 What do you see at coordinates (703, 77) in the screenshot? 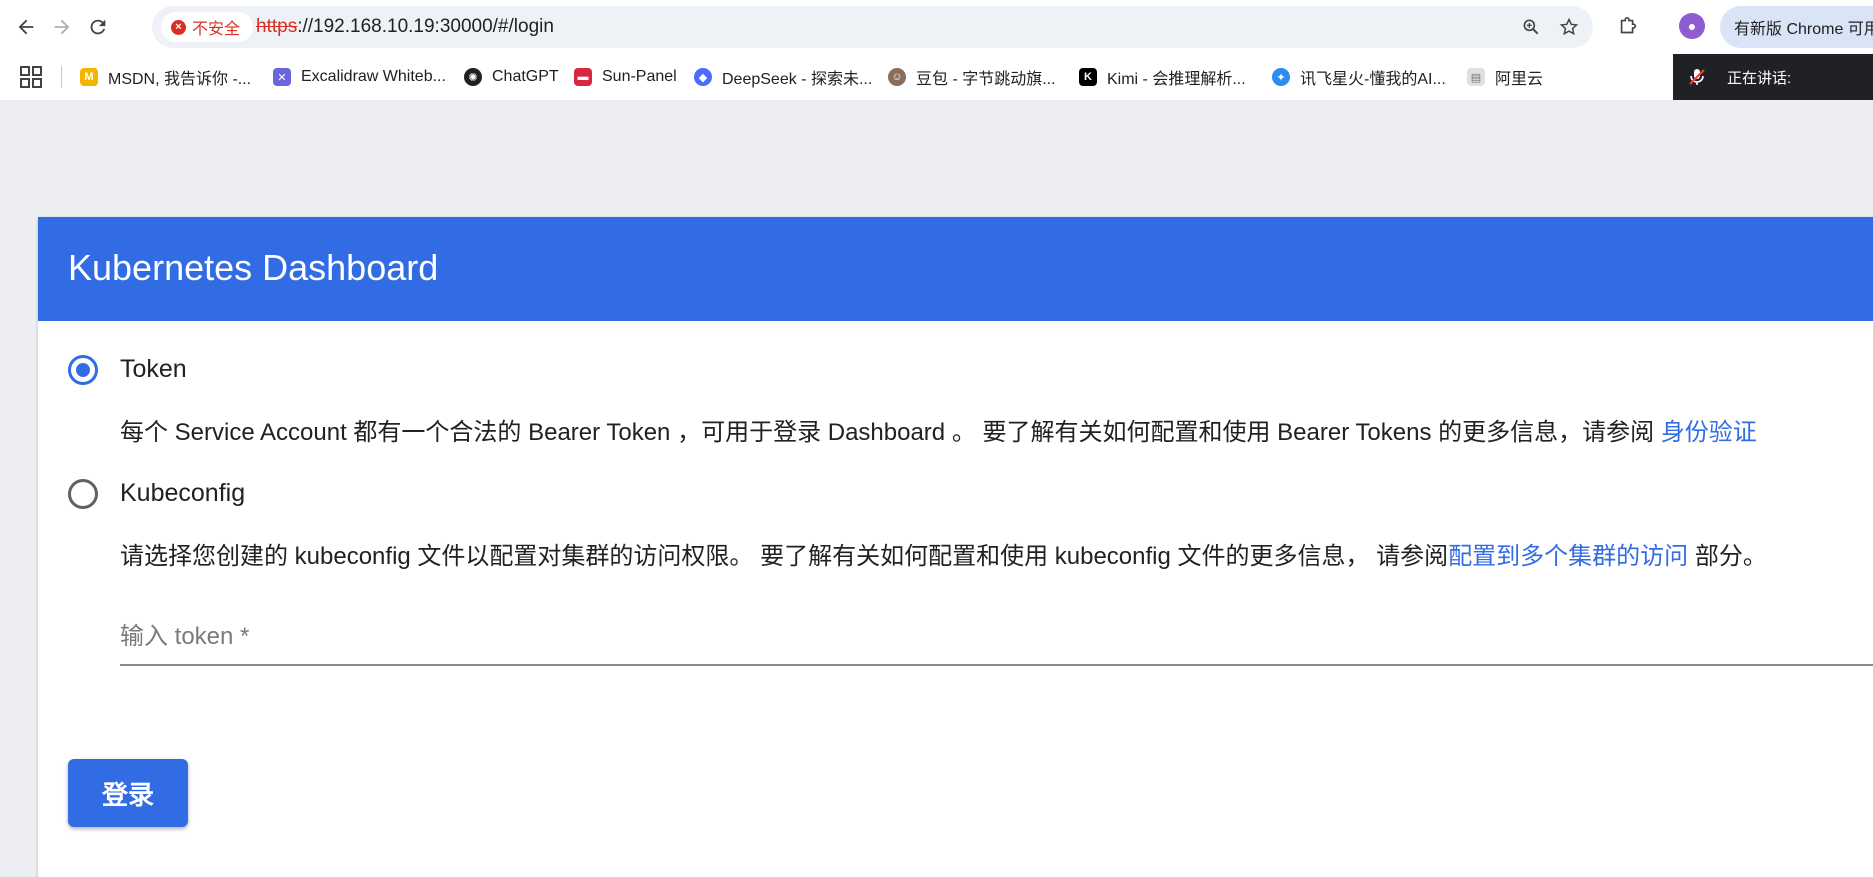
I see `deepseek-whale-icon: ◆` at bounding box center [703, 77].